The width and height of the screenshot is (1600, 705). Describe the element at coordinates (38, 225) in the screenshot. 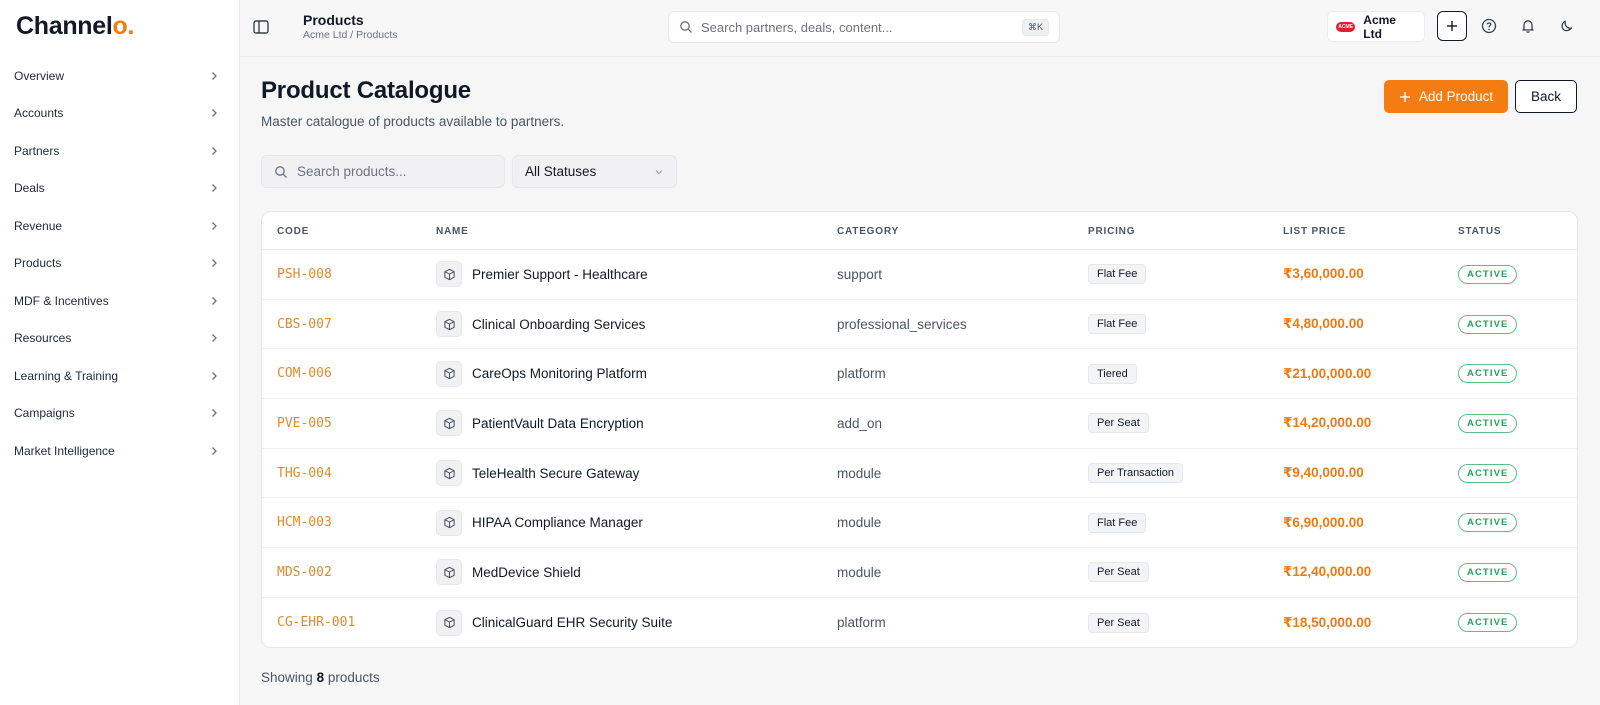

I see `sidebar-item-label: Revenue` at that location.